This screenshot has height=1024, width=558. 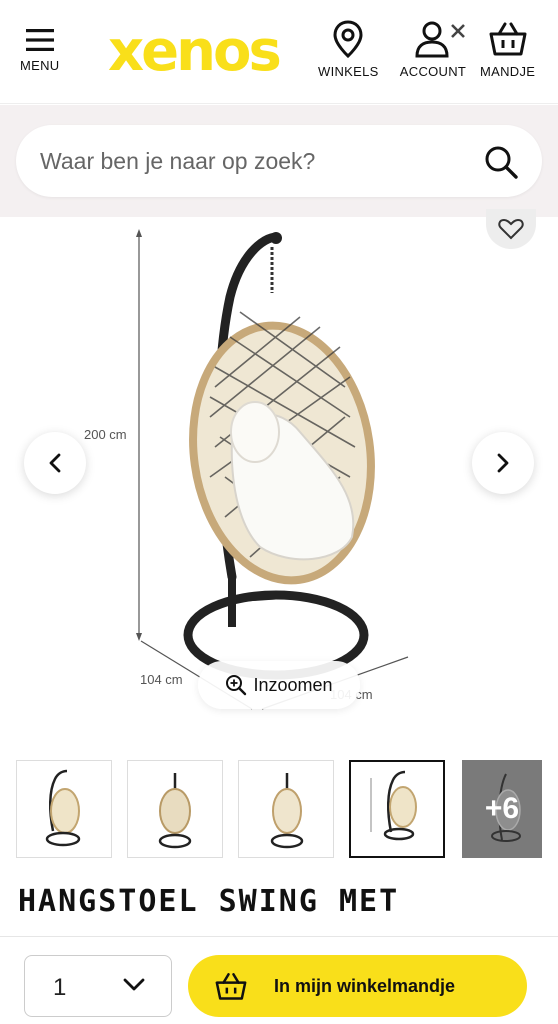 What do you see at coordinates (161, 679) in the screenshot?
I see `width-dimension-label: 104 cm` at bounding box center [161, 679].